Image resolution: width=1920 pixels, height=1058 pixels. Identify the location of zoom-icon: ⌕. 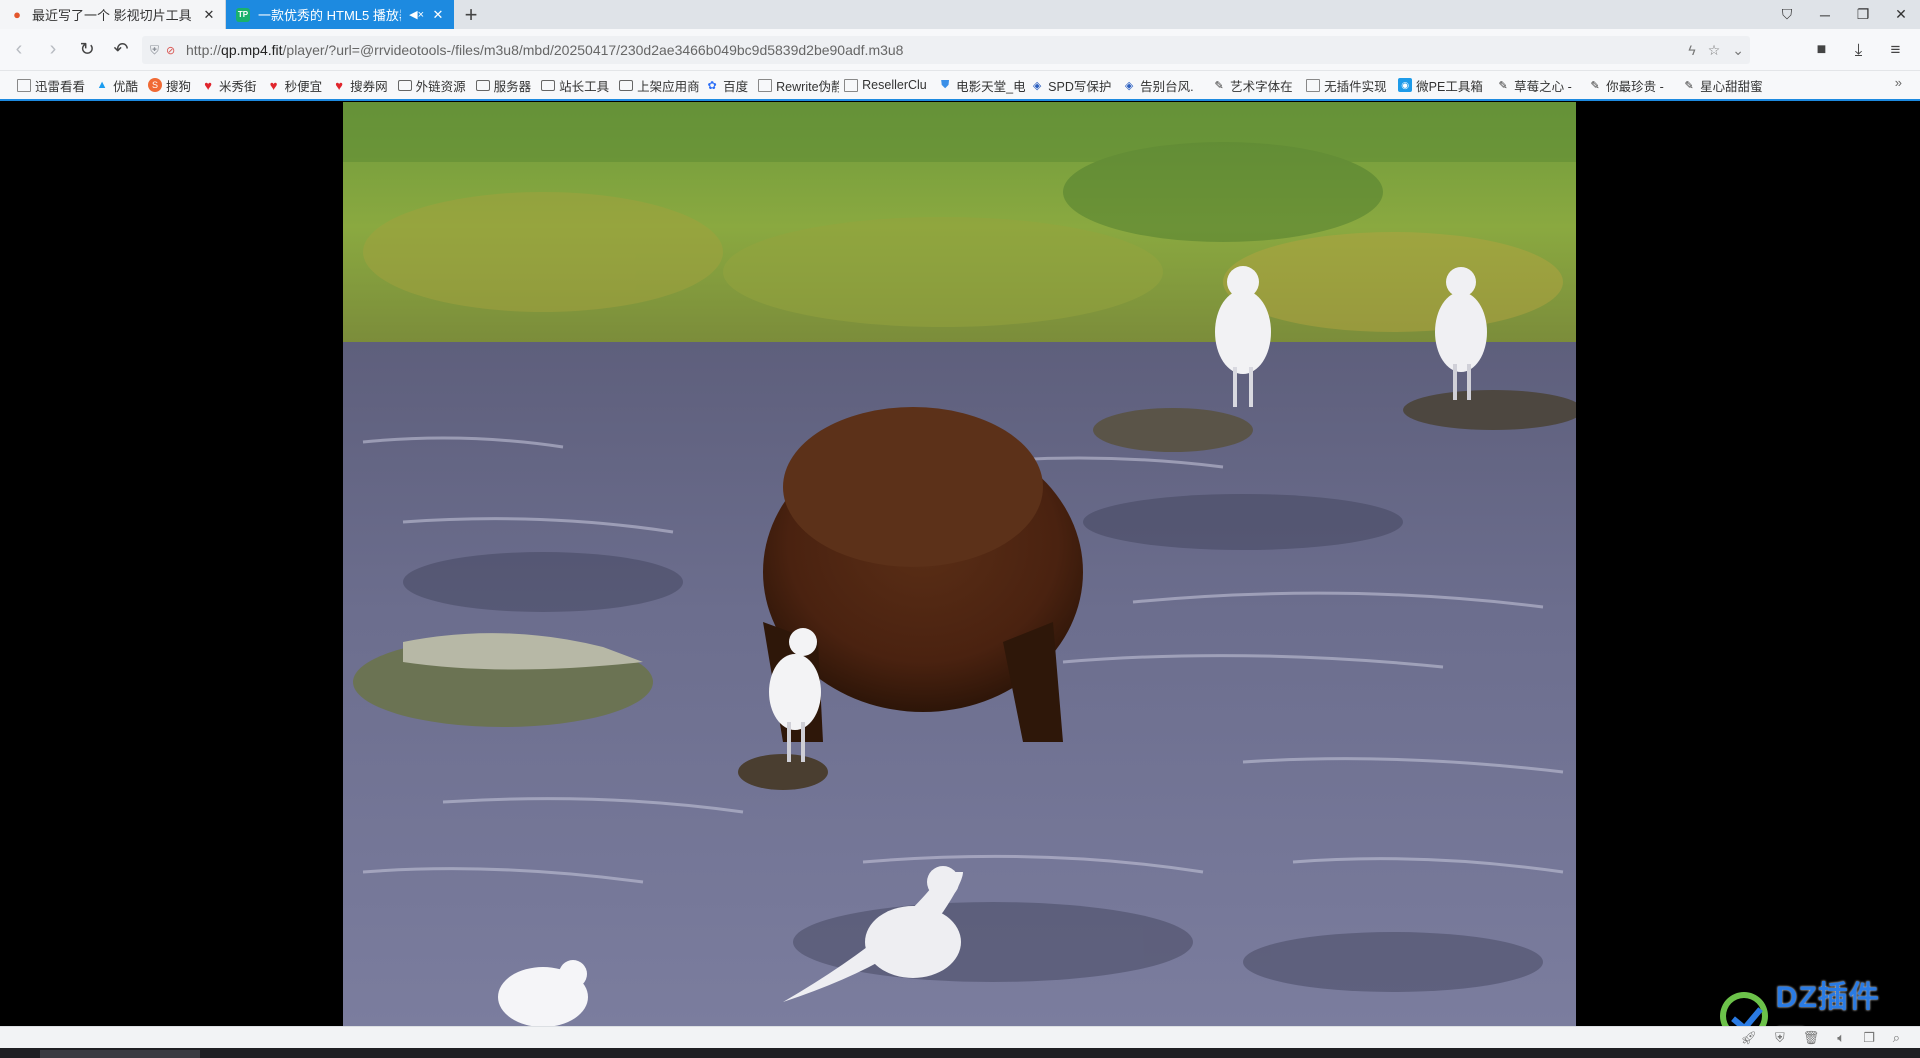
(1896, 1038).